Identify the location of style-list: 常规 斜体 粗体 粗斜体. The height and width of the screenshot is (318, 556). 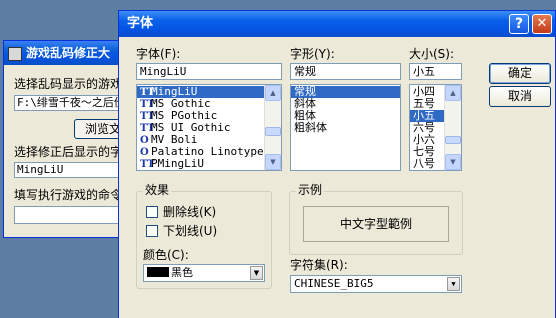
(345, 127).